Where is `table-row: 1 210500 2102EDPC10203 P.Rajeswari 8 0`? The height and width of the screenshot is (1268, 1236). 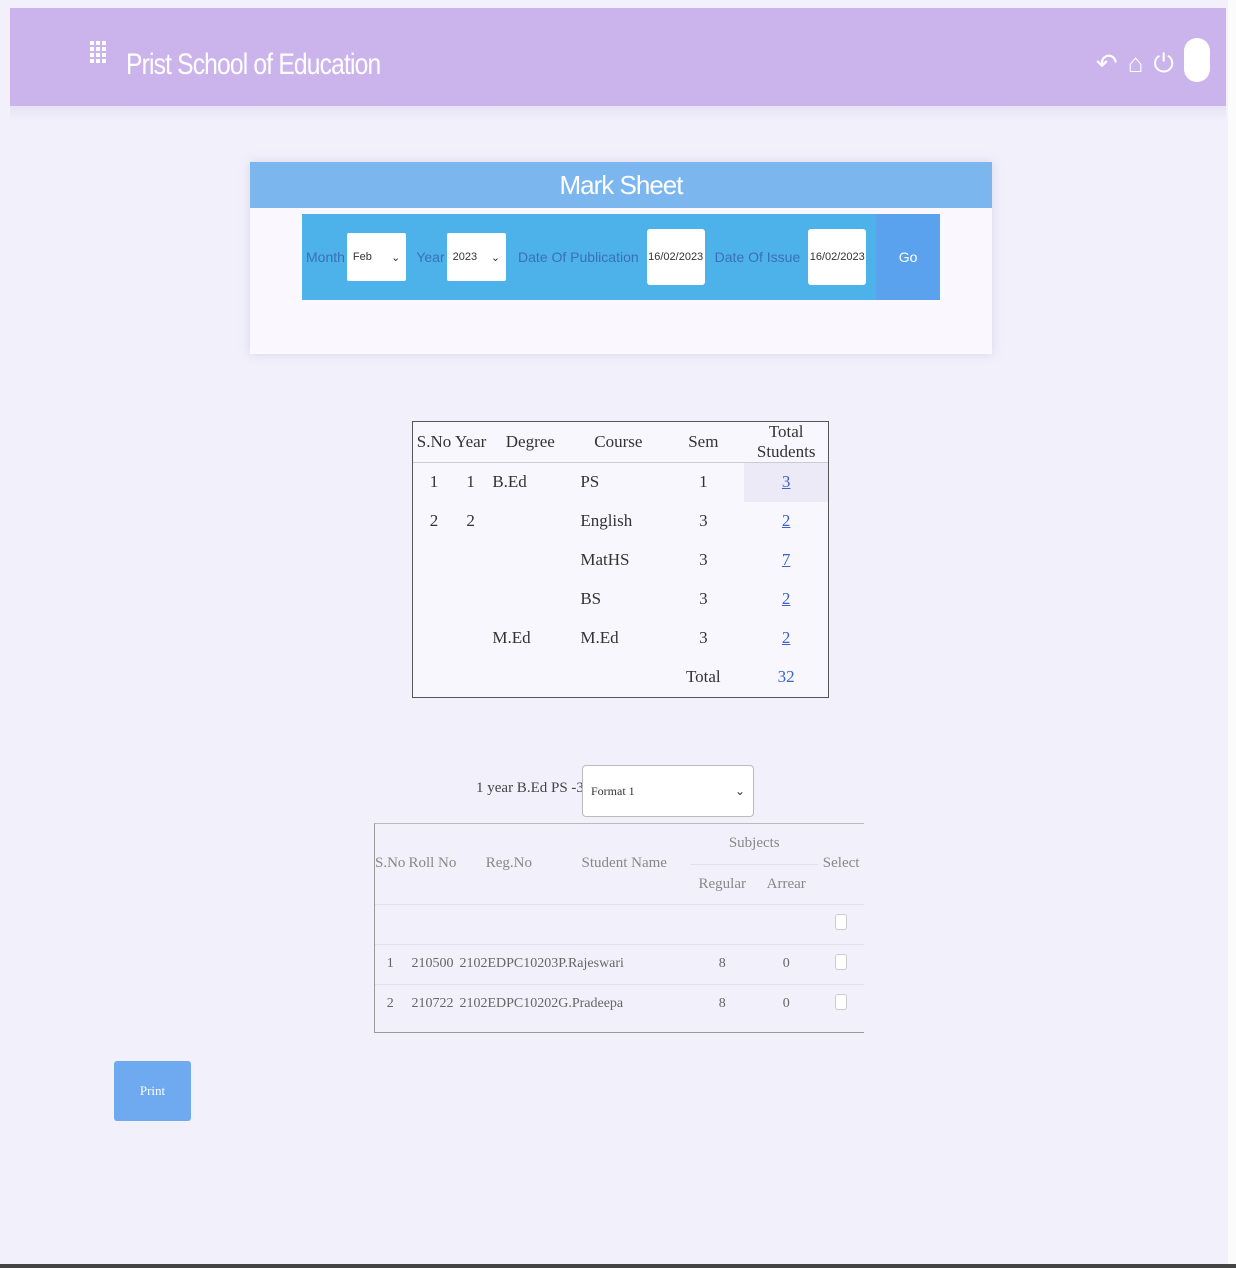 table-row: 1 210500 2102EDPC10203 P.Rajeswari 8 0 is located at coordinates (619, 963).